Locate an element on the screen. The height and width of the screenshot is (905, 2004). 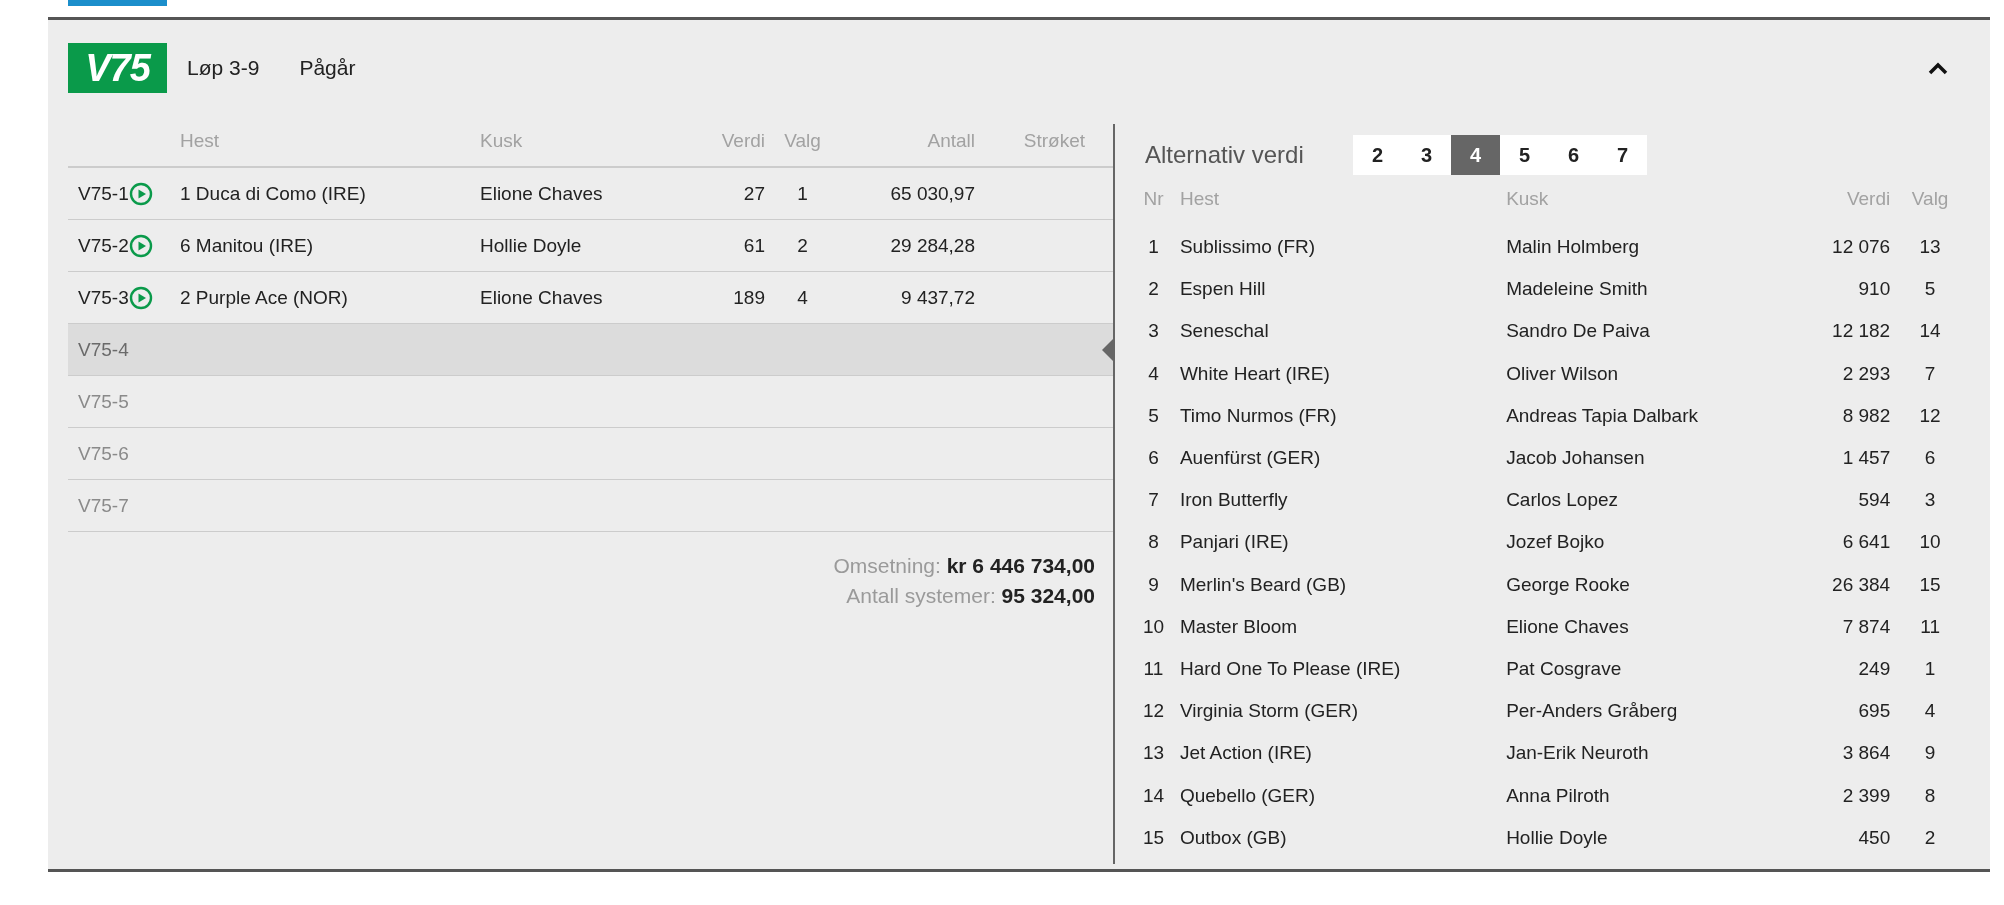
count-cell-text: 9 437,72 is located at coordinates (937, 297).